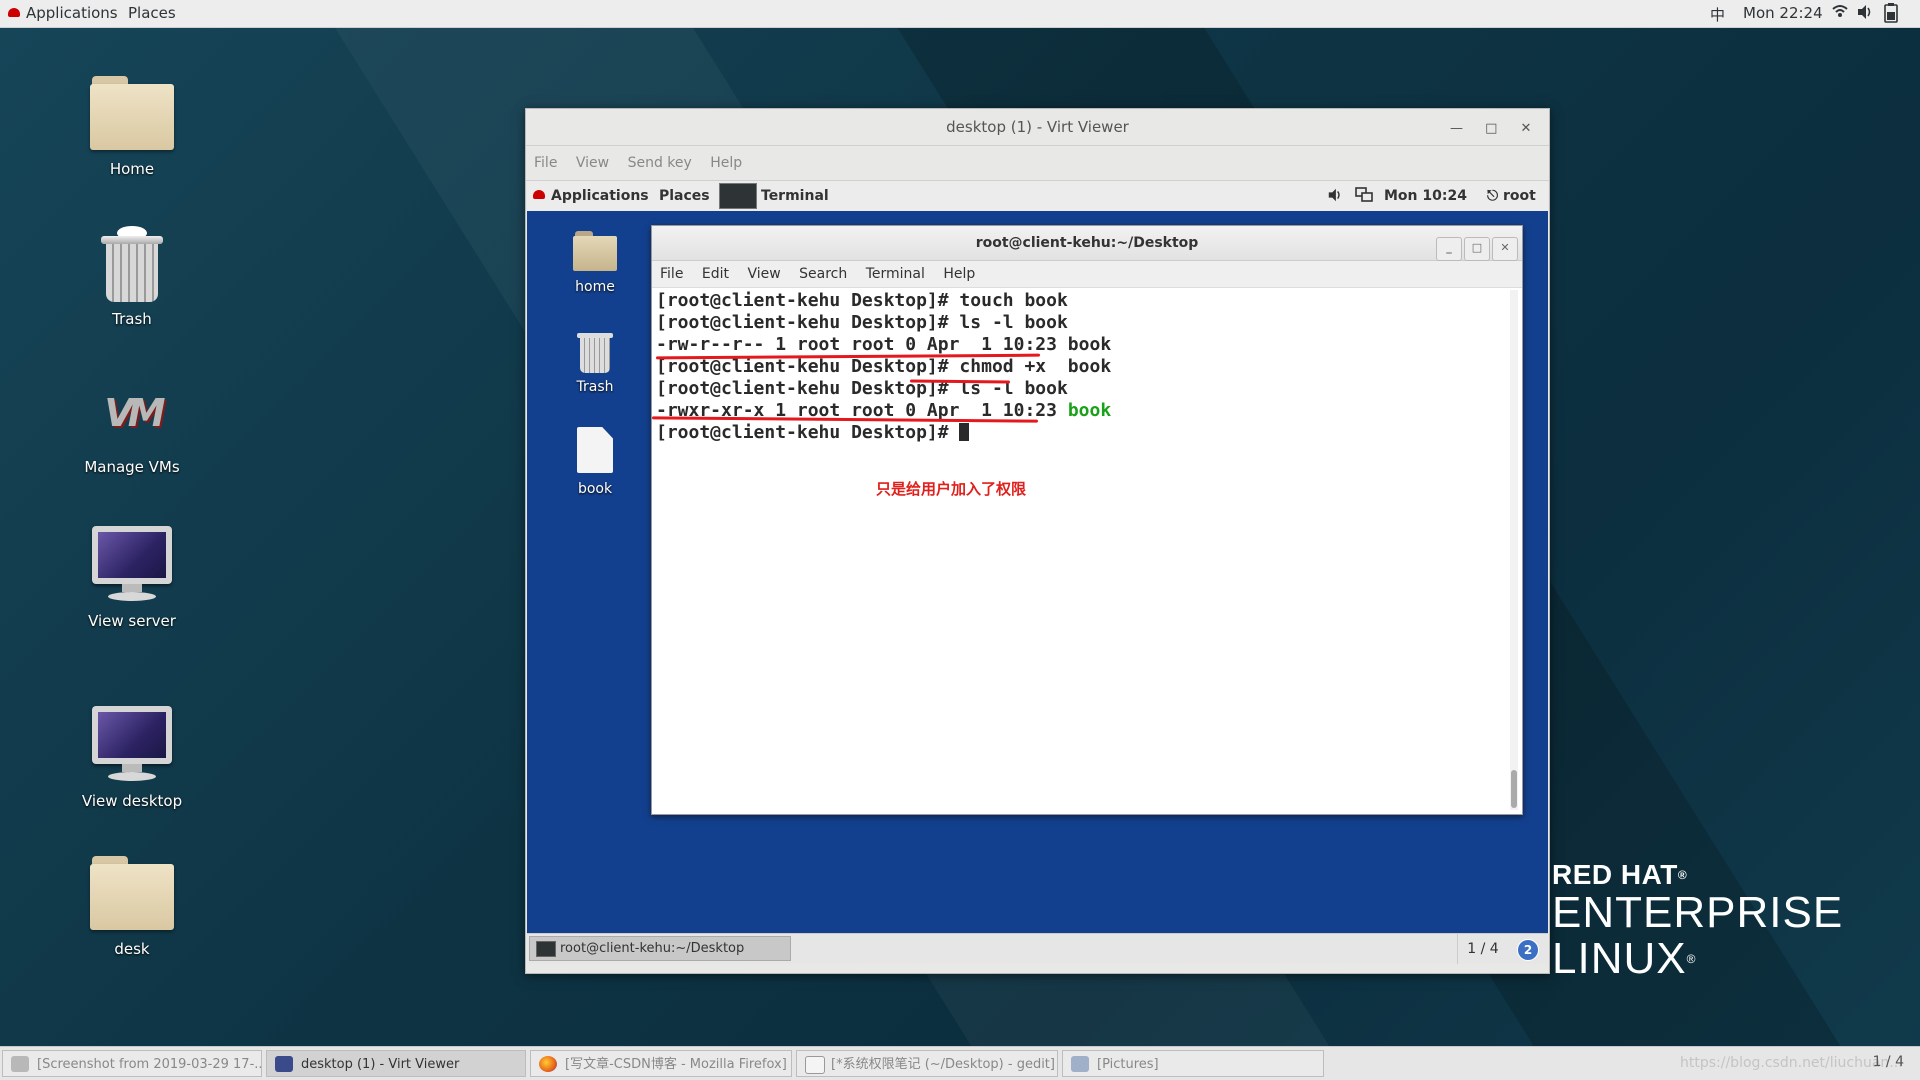 This screenshot has height=1080, width=1920. Describe the element at coordinates (132, 169) in the screenshot. I see `desktop-icon-label: Home` at that location.